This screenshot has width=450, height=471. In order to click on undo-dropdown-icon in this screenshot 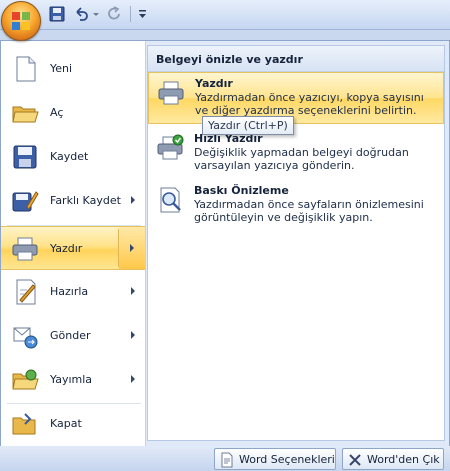, I will do `click(96, 14)`.